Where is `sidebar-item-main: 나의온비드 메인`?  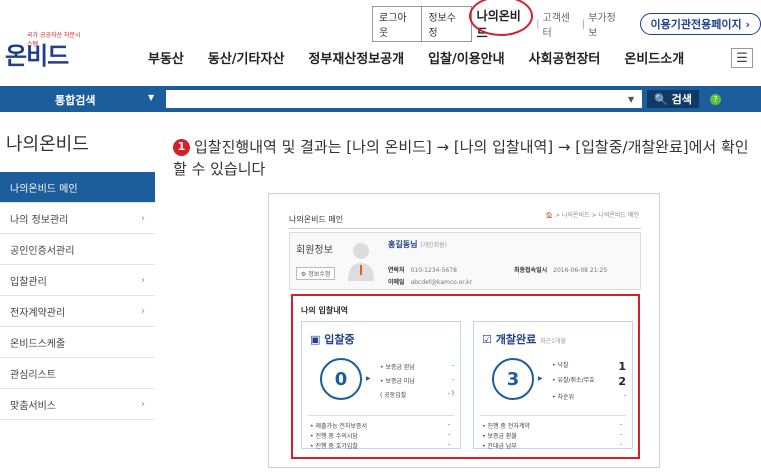 sidebar-item-main: 나의온비드 메인 is located at coordinates (77, 187).